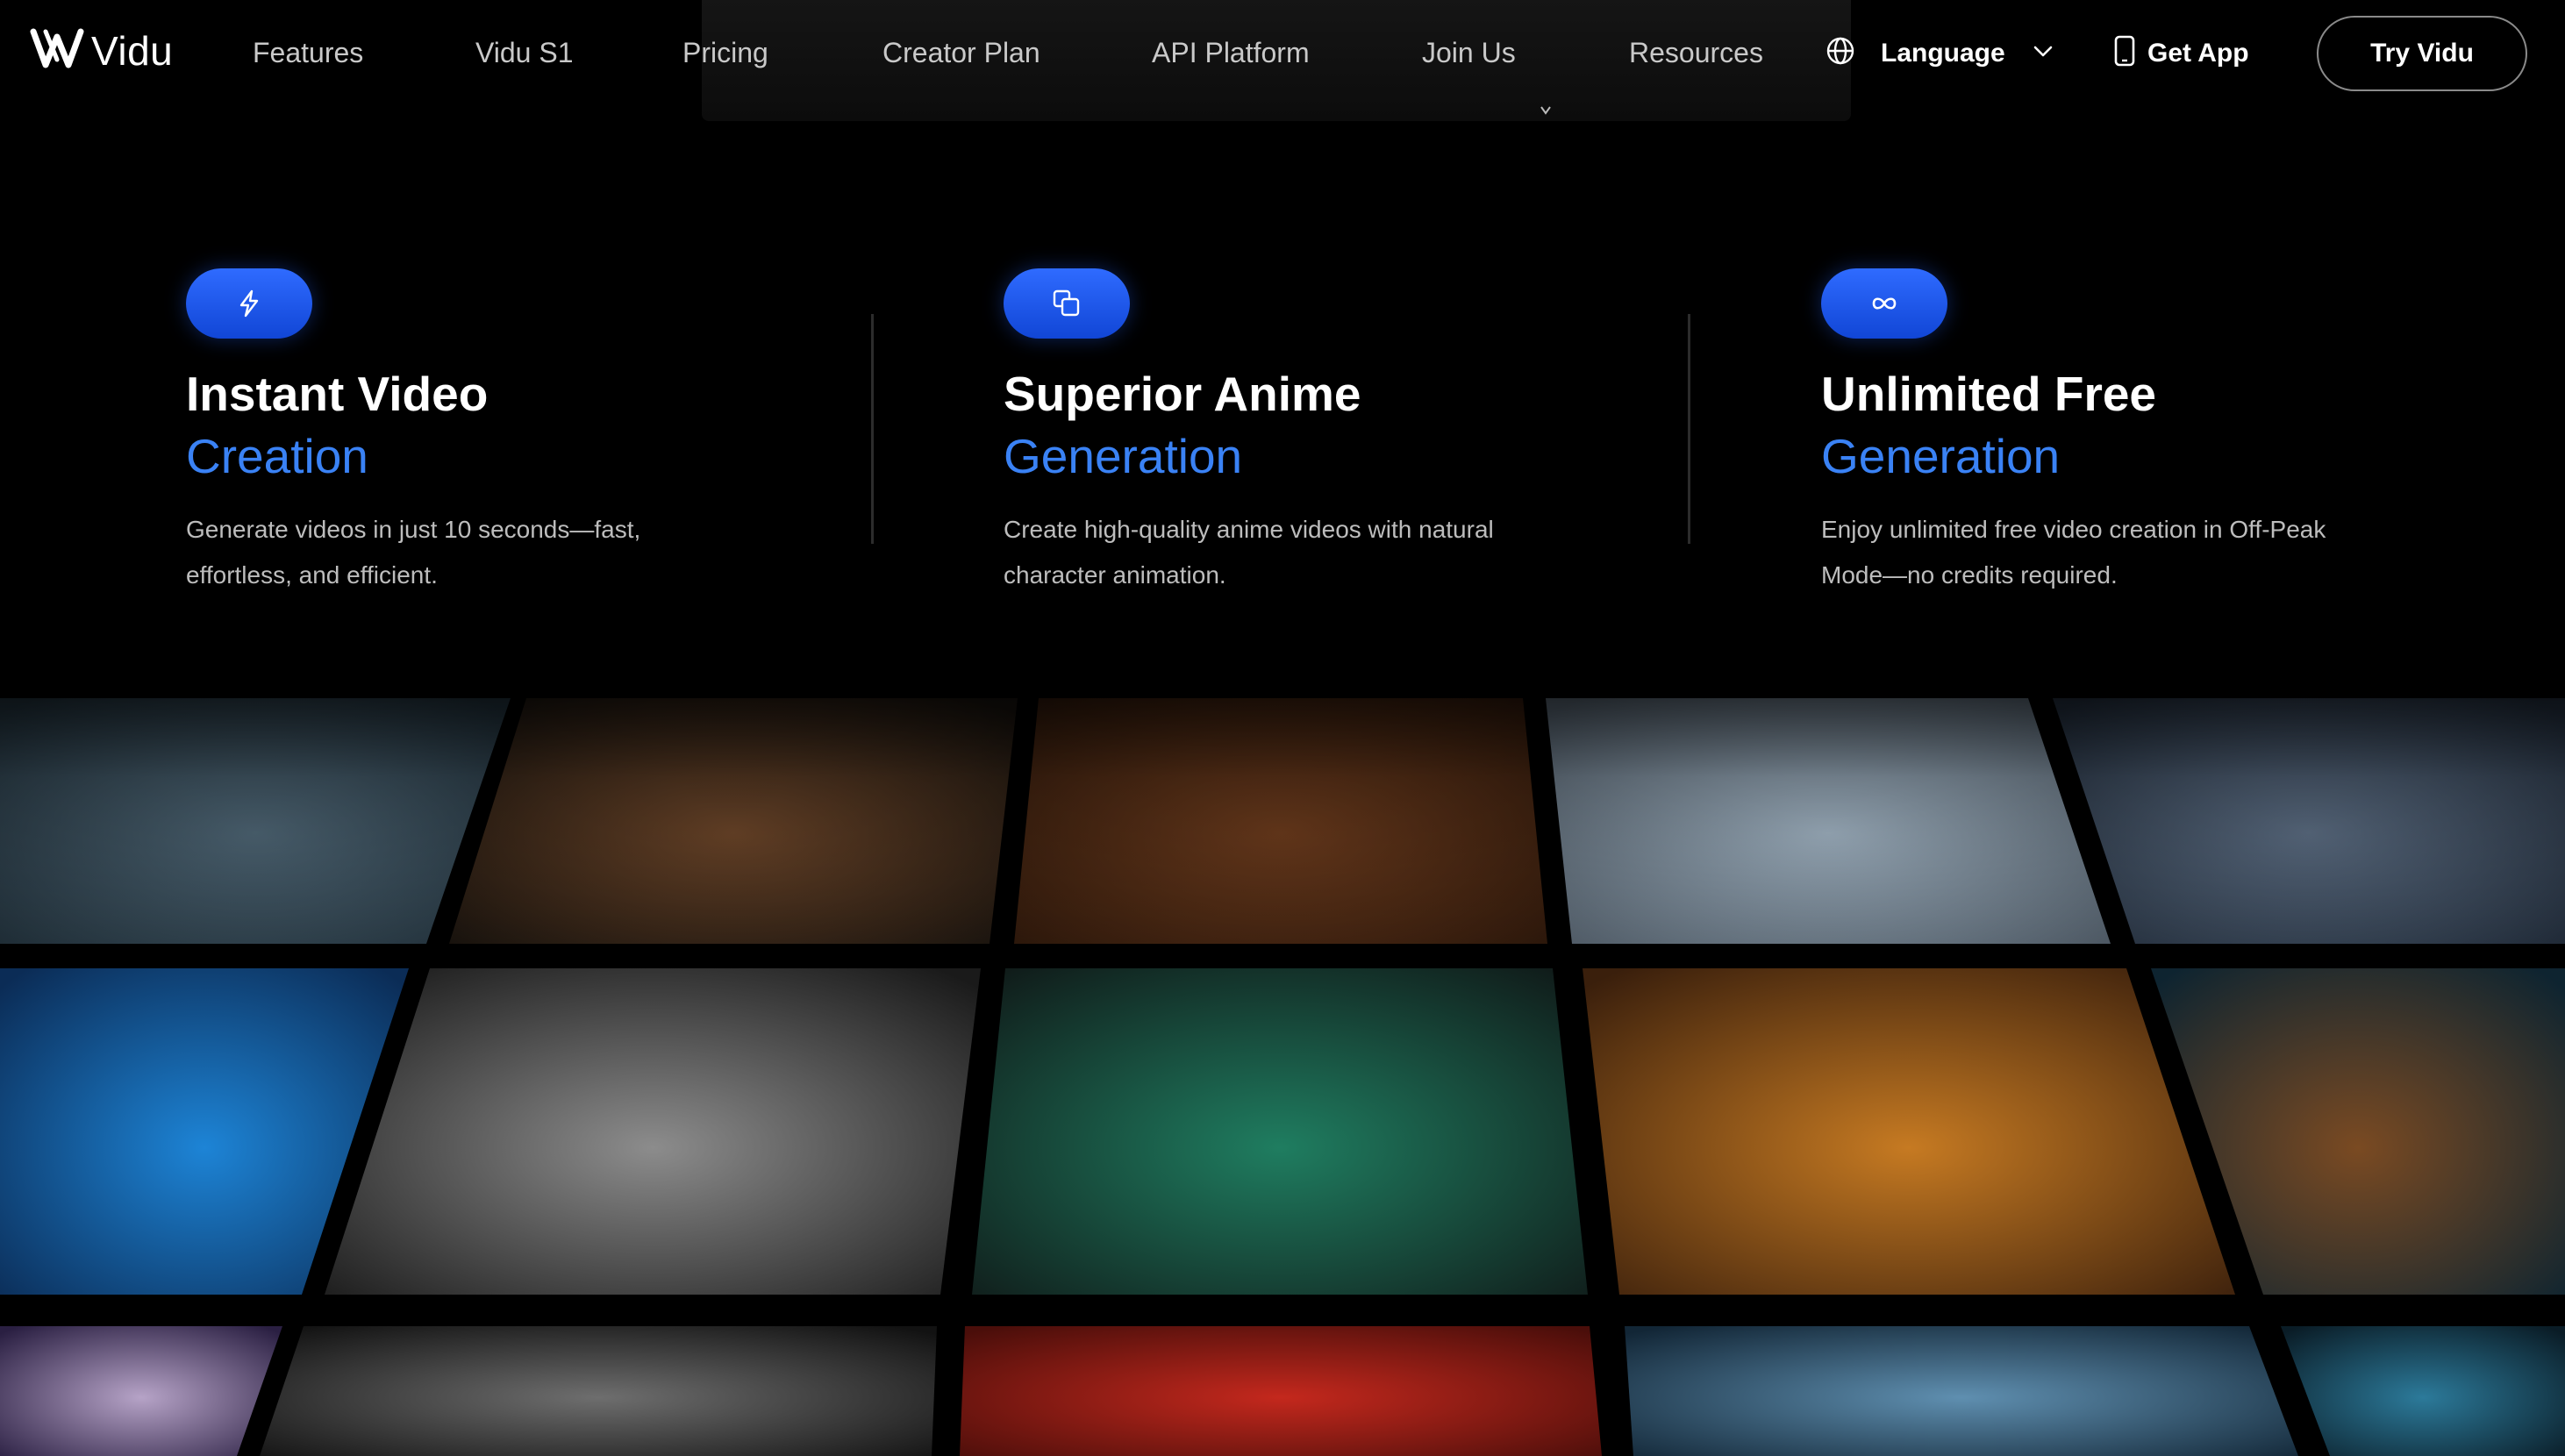 The height and width of the screenshot is (1456, 2565). I want to click on gallery-tile-car-fire, so click(1909, 1131).